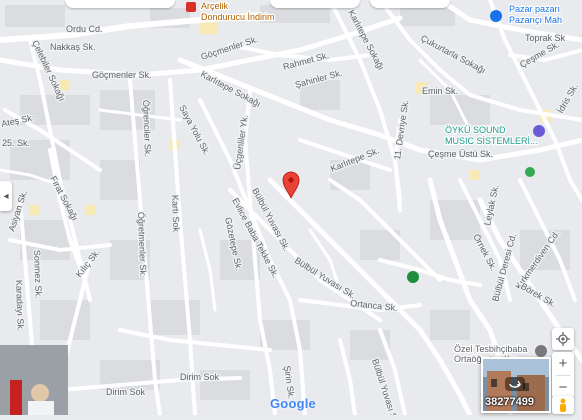  What do you see at coordinates (215, 6) in the screenshot?
I see `poi-label: Arçelik` at bounding box center [215, 6].